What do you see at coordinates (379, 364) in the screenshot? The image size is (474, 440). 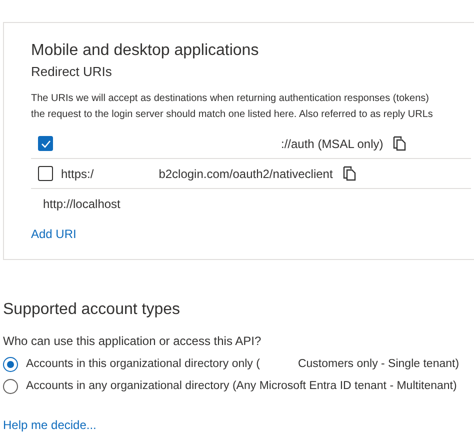 I see `option-label: Customers only - Single tenant)` at bounding box center [379, 364].